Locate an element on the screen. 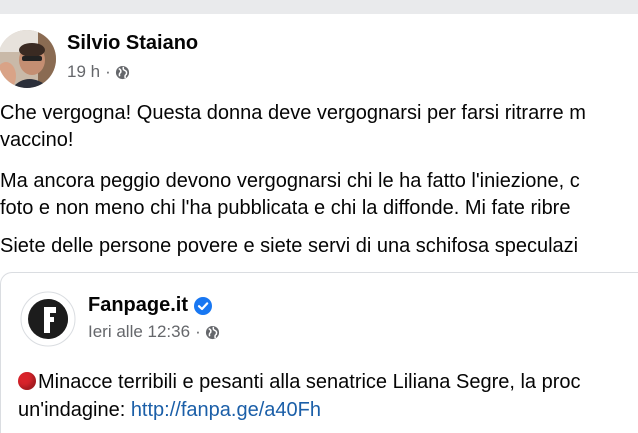  shared-page-name-row: Fanpage.it is located at coordinates (150, 305).